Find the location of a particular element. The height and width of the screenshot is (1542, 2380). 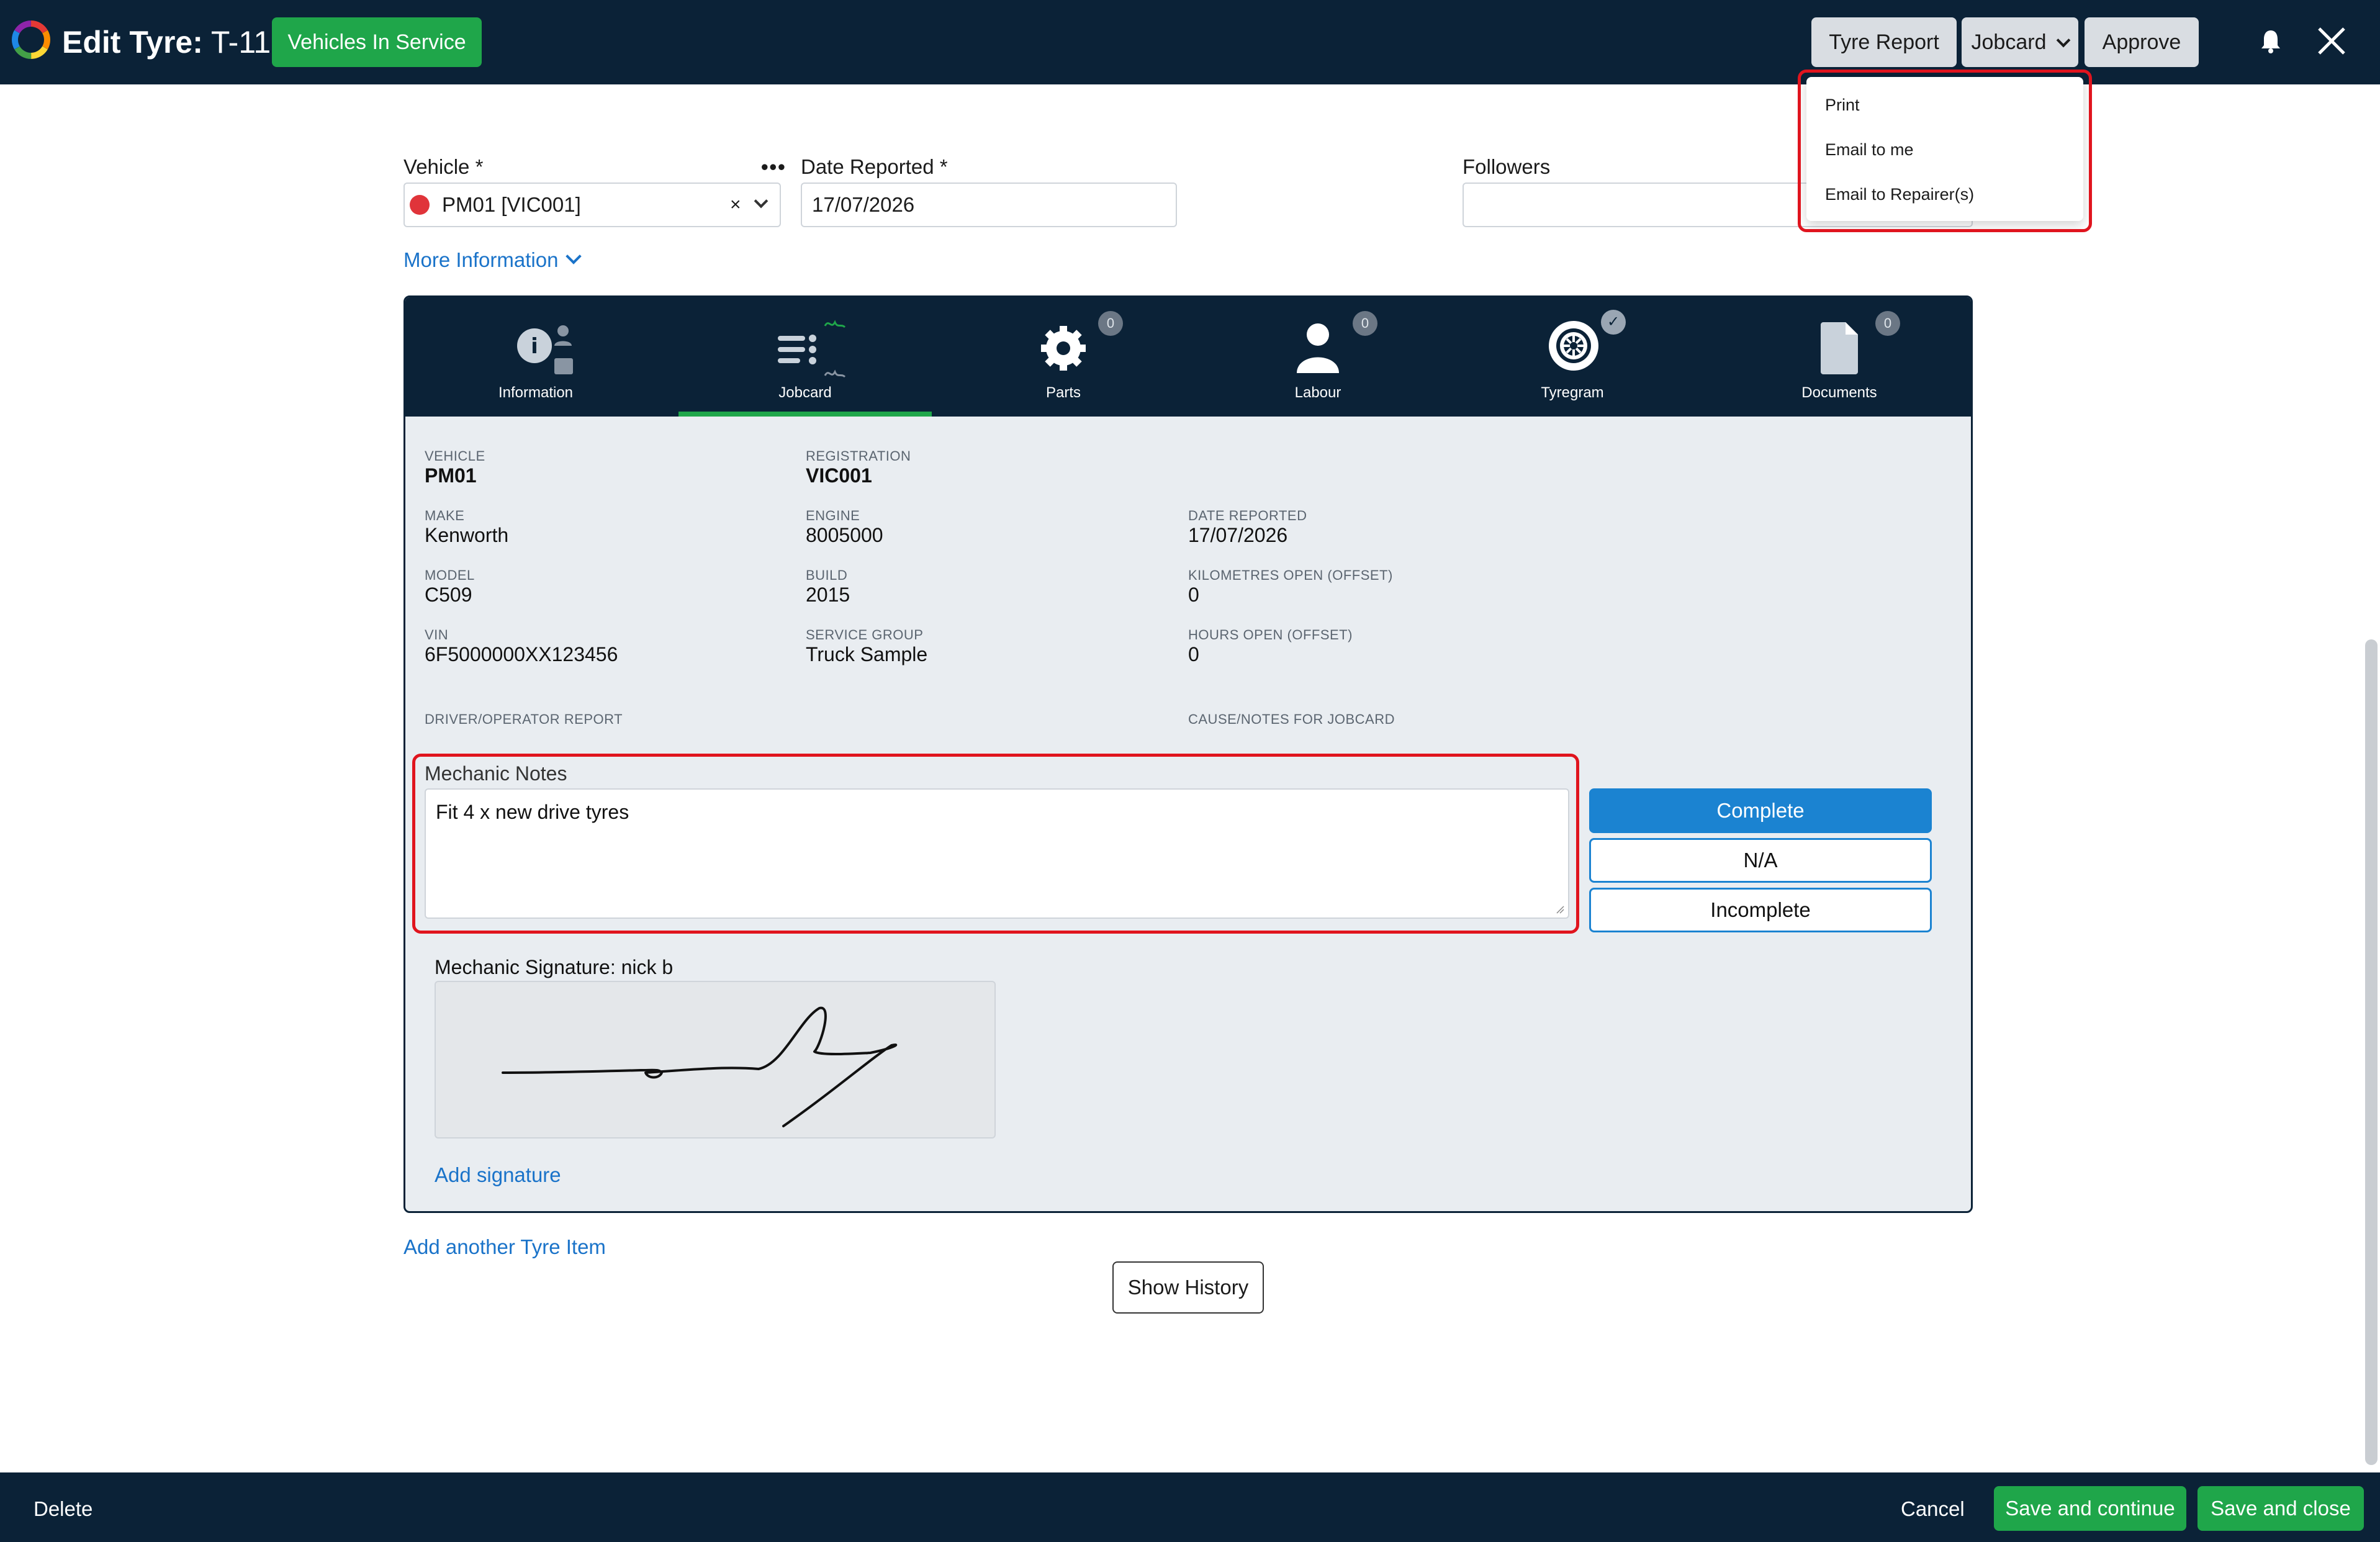

build-label: BUILD is located at coordinates (827, 575).